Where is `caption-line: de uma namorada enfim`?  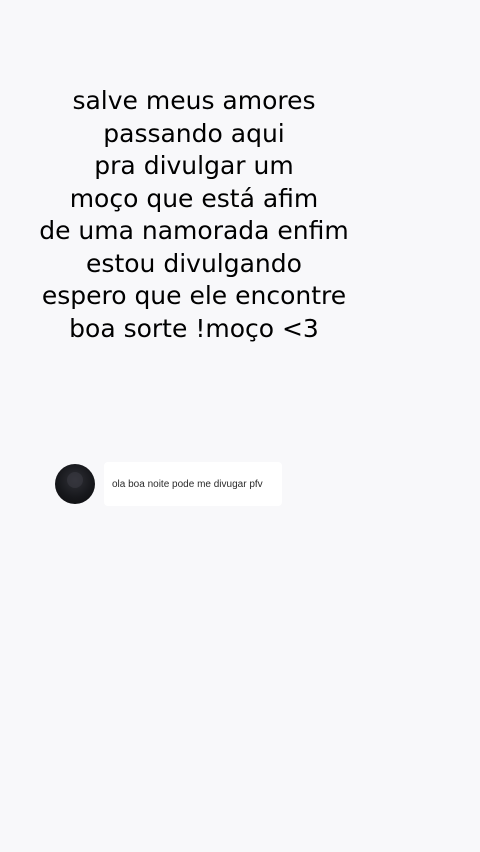 caption-line: de uma namorada enfim is located at coordinates (194, 230).